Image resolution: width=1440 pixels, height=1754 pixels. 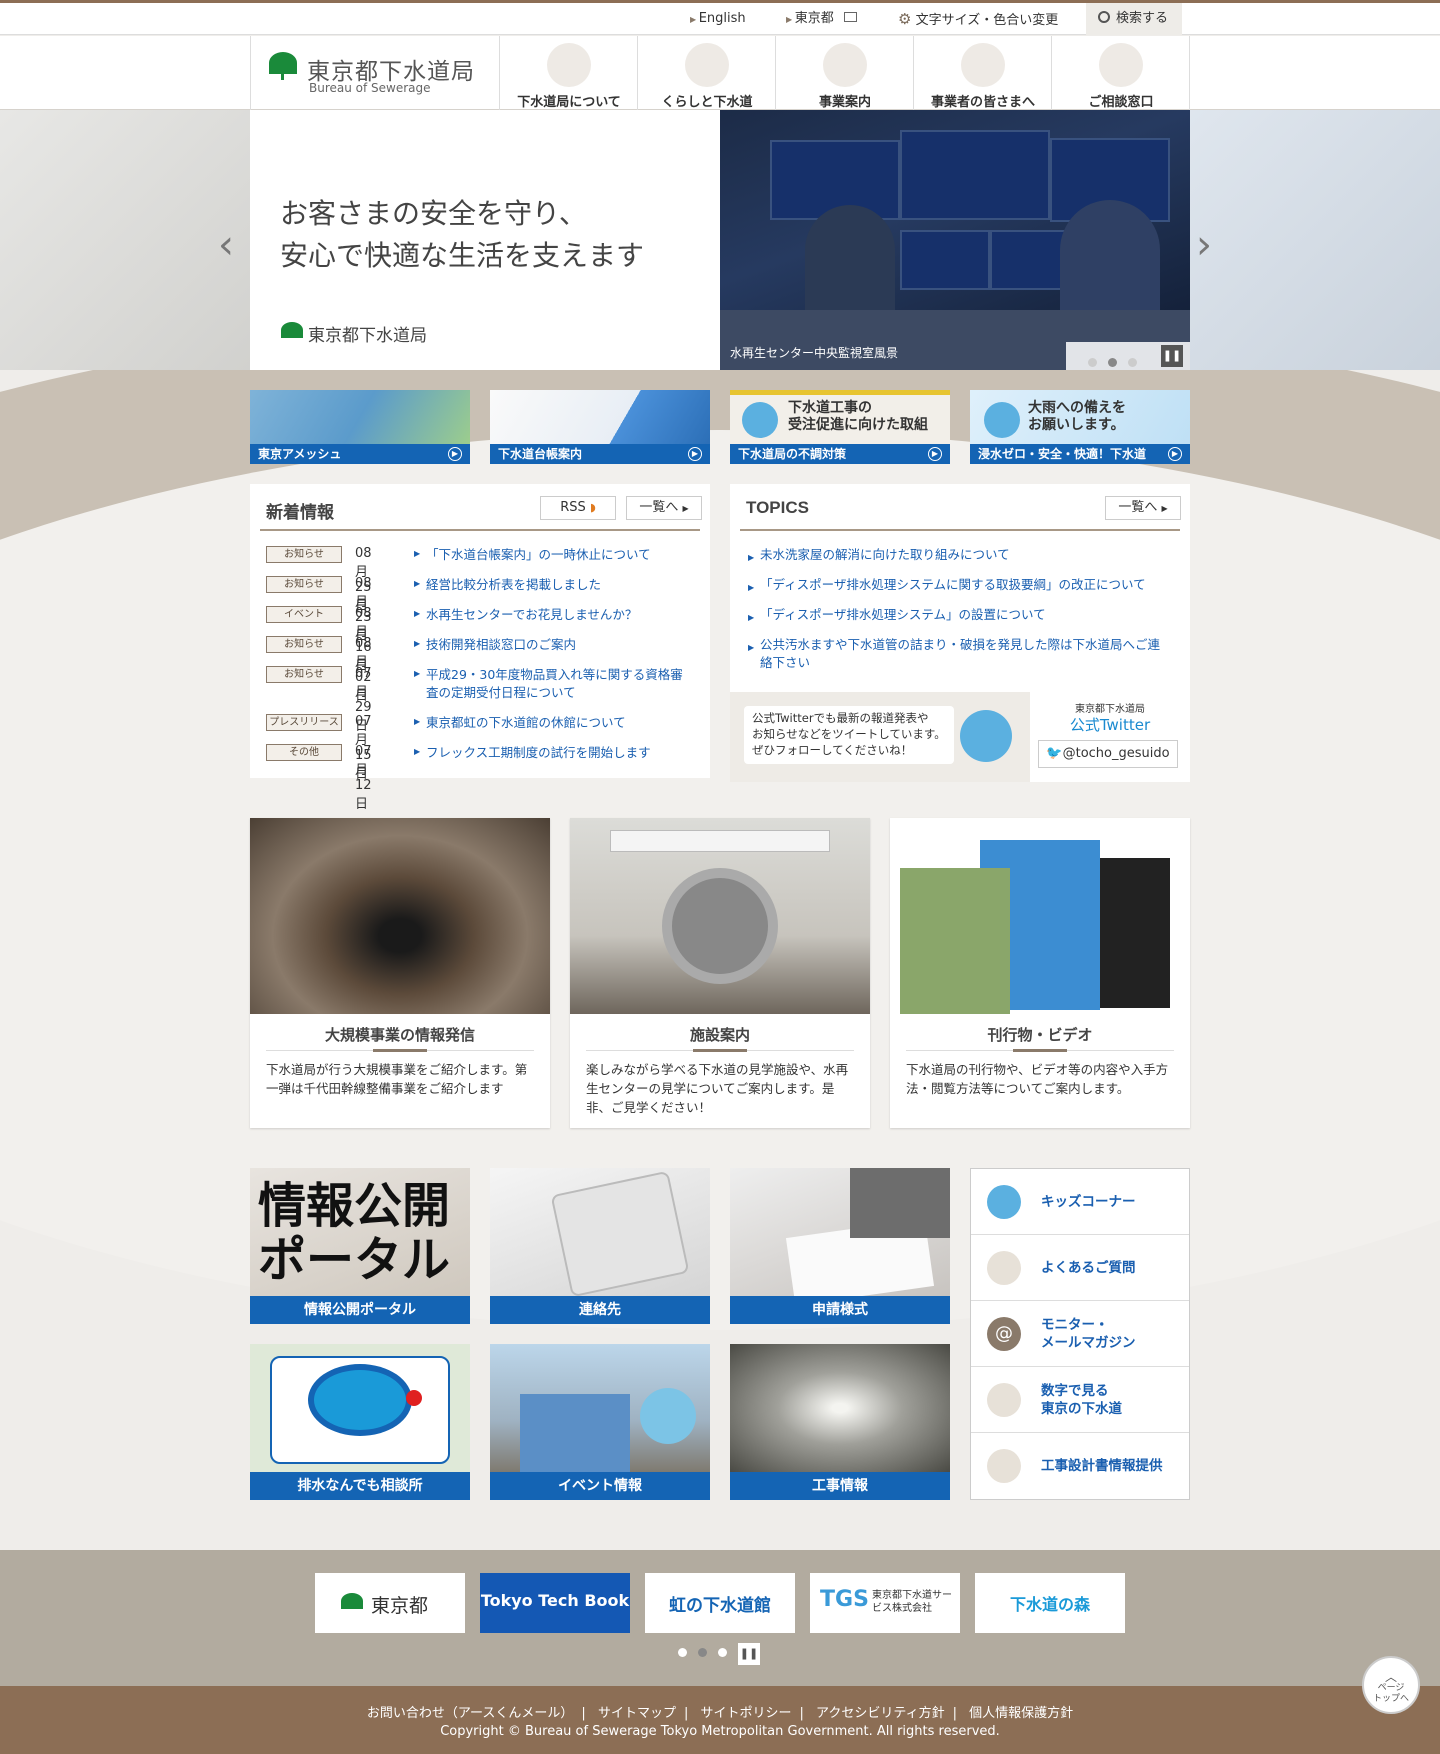 What do you see at coordinates (360, 1232) in the screenshot?
I see `portal-image: 情報公開 ポータル` at bounding box center [360, 1232].